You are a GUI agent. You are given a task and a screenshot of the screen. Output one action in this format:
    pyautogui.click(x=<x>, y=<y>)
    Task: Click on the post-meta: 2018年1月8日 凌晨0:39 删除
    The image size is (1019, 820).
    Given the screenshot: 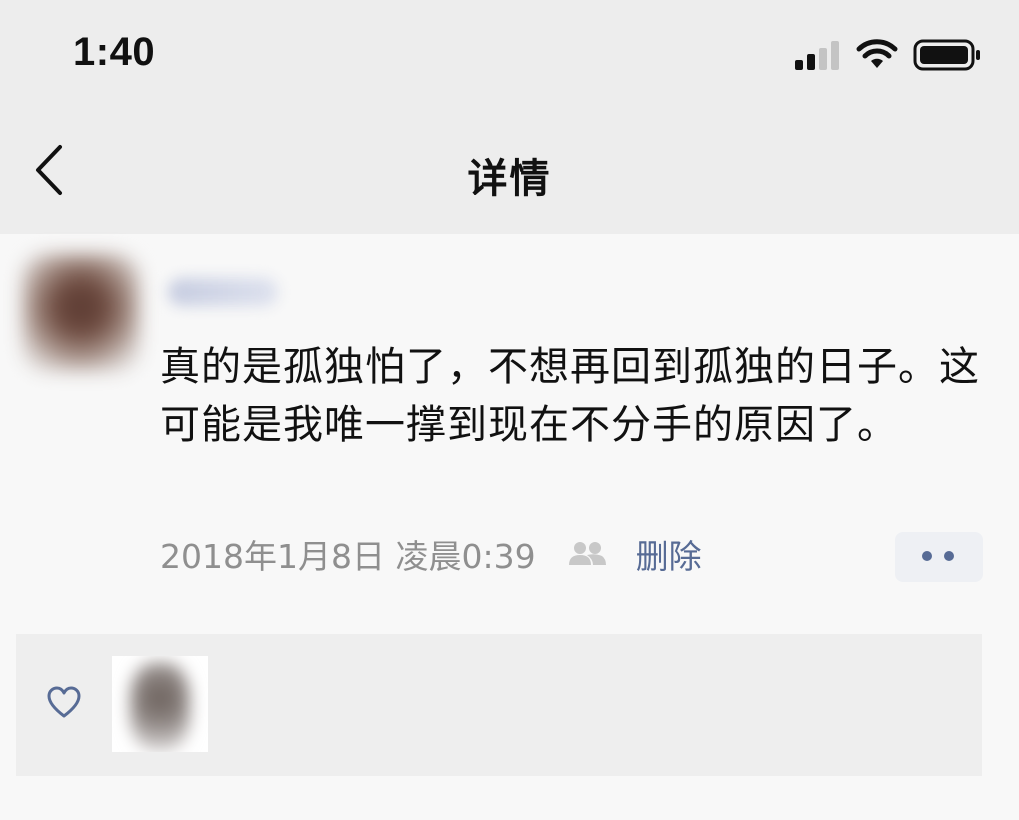 What is the action you would take?
    pyautogui.click(x=431, y=554)
    